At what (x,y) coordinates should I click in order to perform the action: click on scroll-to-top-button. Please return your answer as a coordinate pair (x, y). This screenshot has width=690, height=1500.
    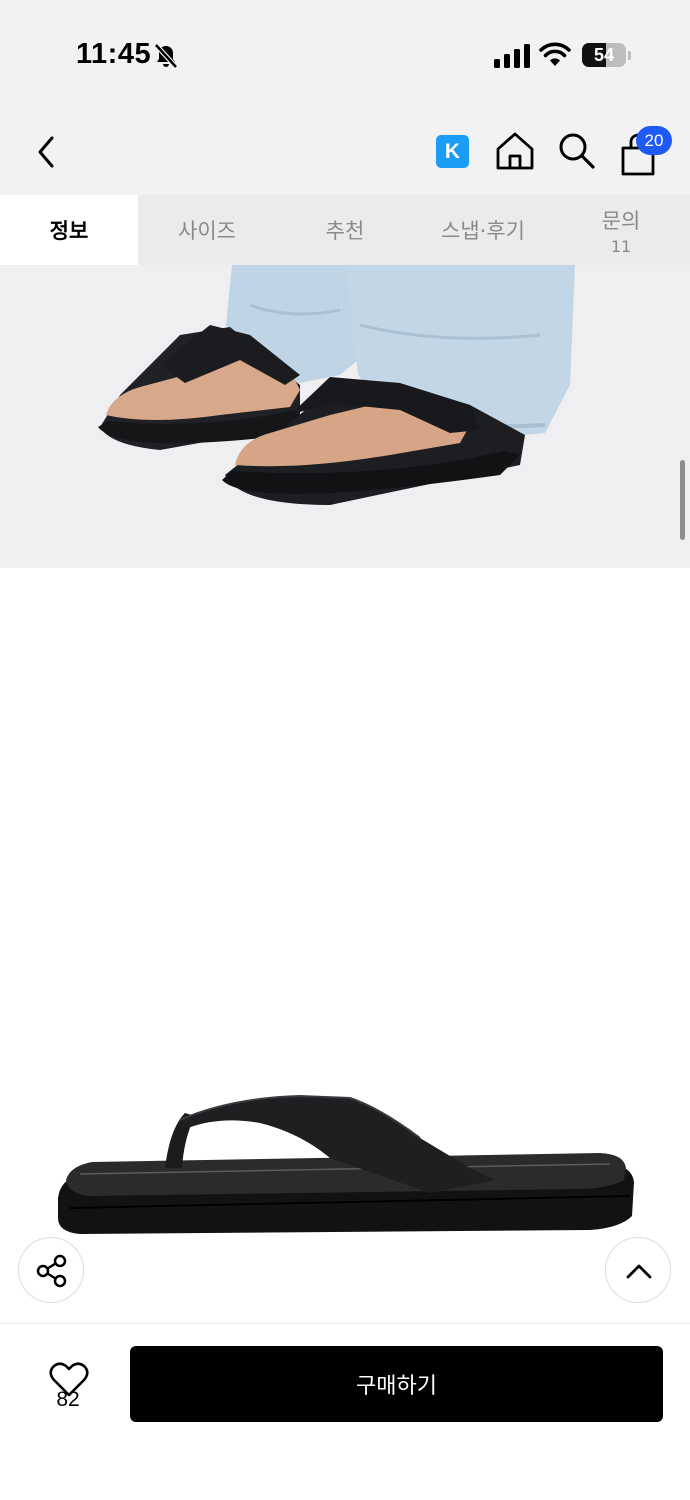
    Looking at the image, I should click on (638, 1270).